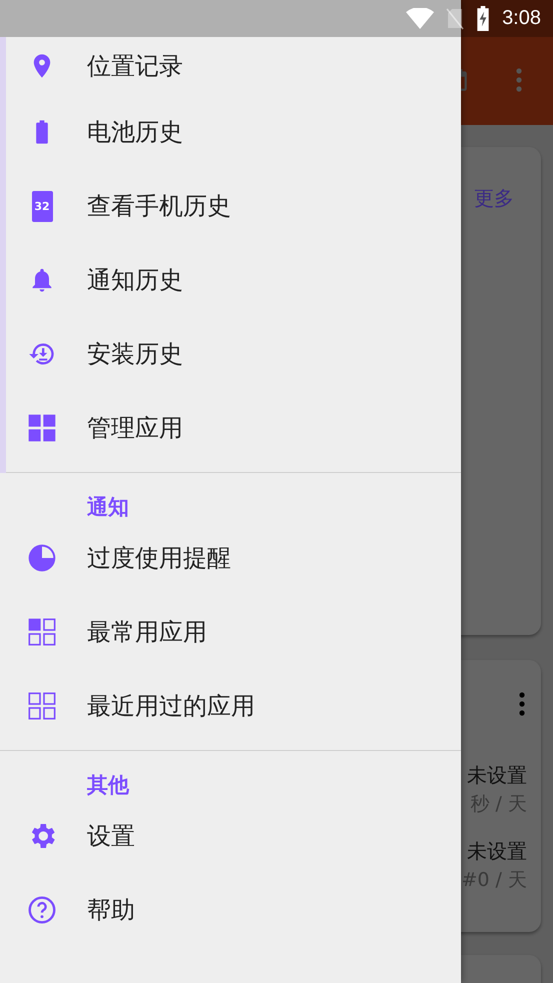 The image size is (553, 983). I want to click on drawer-item: 管理应用, so click(233, 428).